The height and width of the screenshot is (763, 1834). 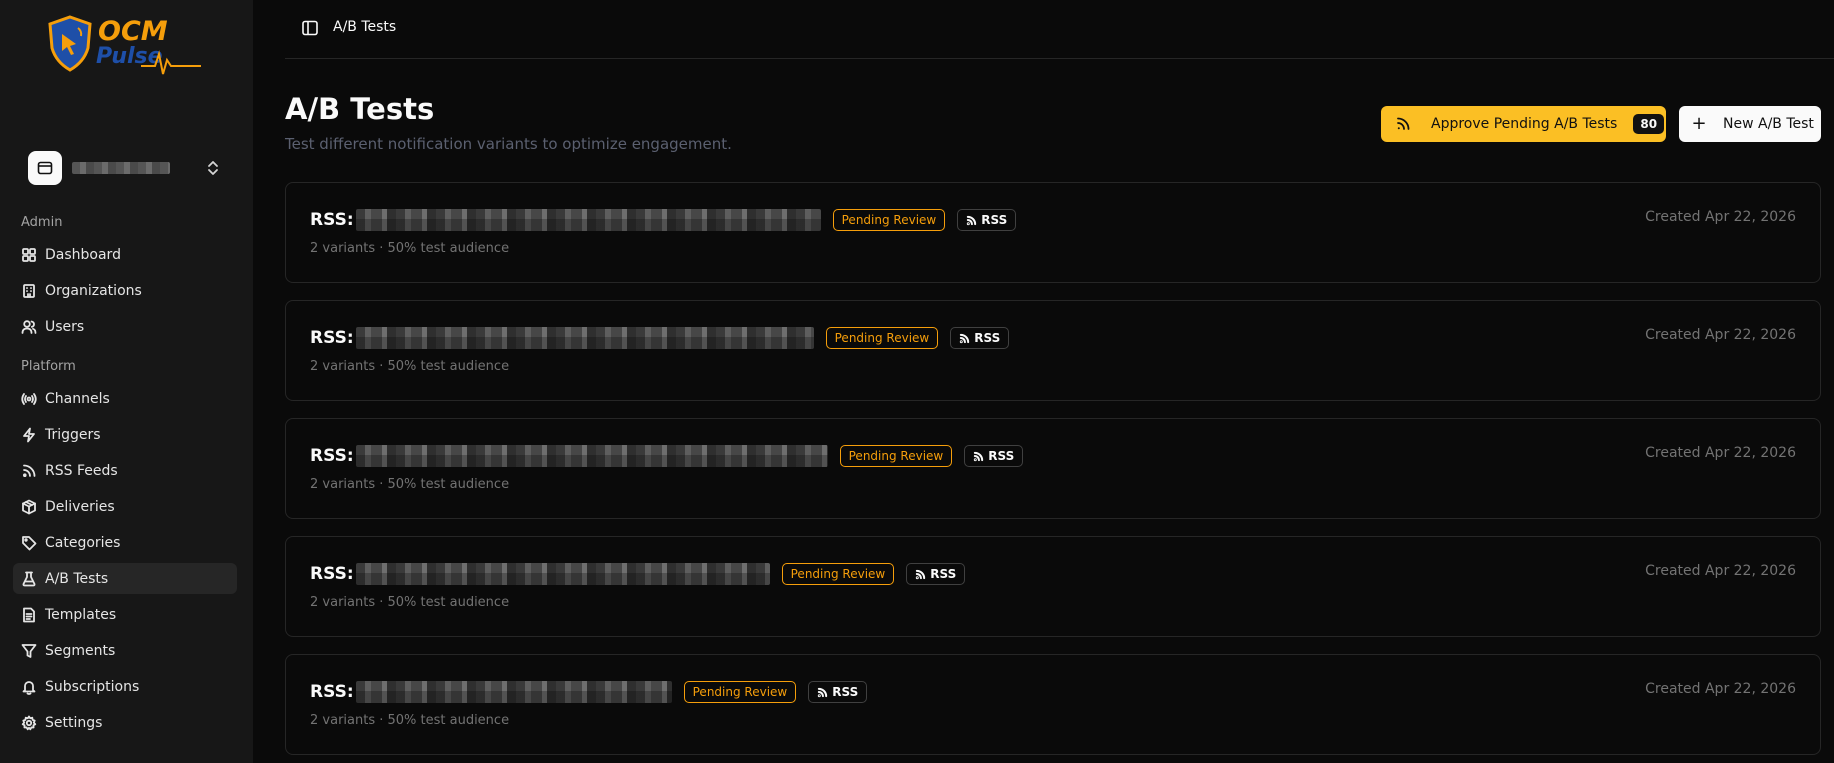 I want to click on new-button-label: New A/B Test, so click(x=1768, y=124).